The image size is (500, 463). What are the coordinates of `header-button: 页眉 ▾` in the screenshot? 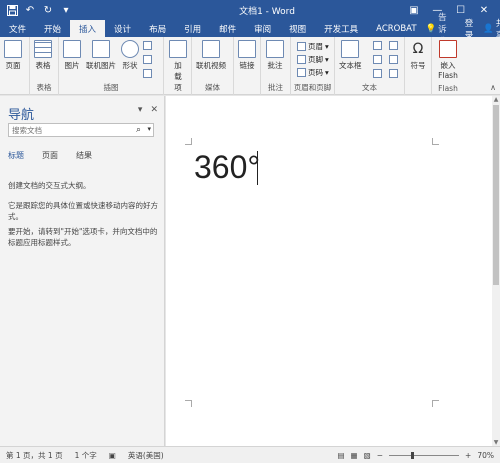 It's located at (313, 46).